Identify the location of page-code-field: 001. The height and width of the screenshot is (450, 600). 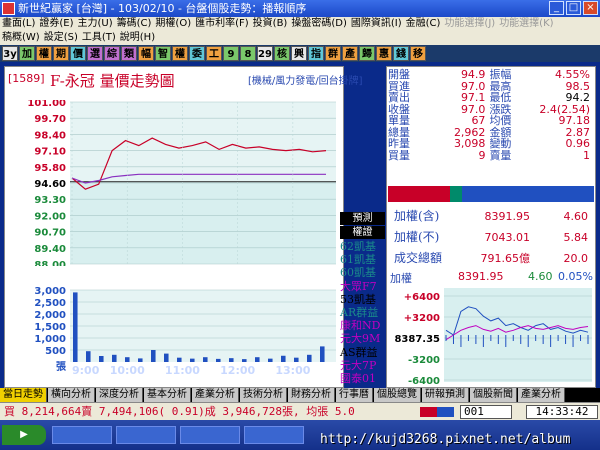
(486, 412).